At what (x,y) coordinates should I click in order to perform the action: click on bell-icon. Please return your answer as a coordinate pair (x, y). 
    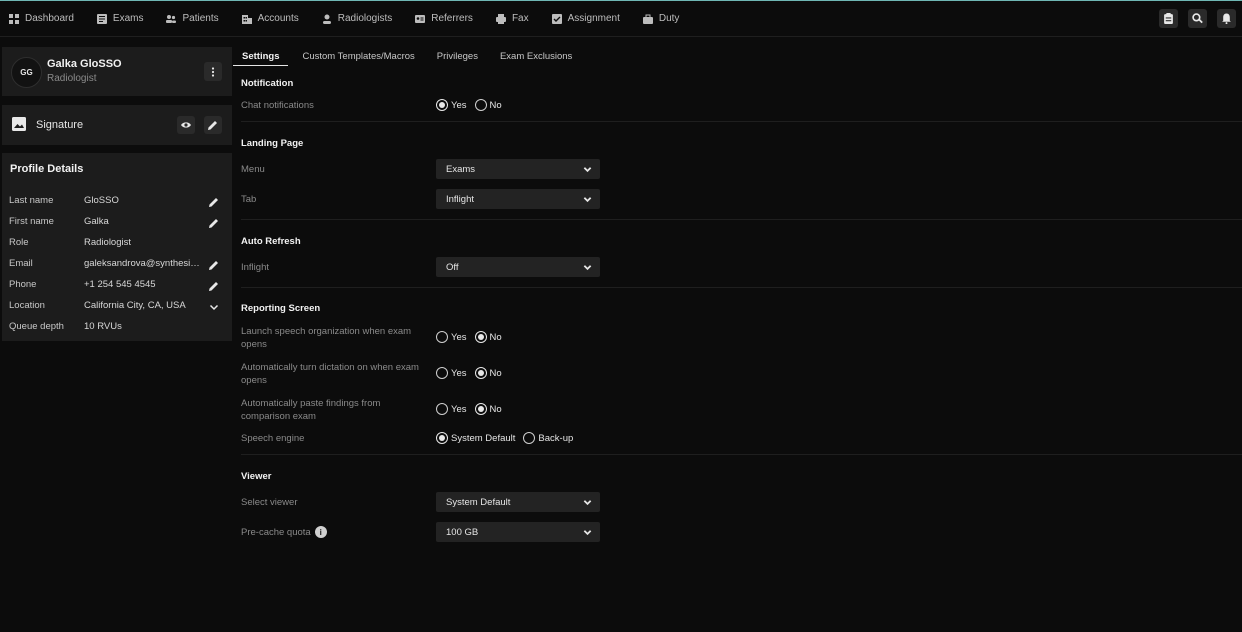
    Looking at the image, I should click on (1226, 18).